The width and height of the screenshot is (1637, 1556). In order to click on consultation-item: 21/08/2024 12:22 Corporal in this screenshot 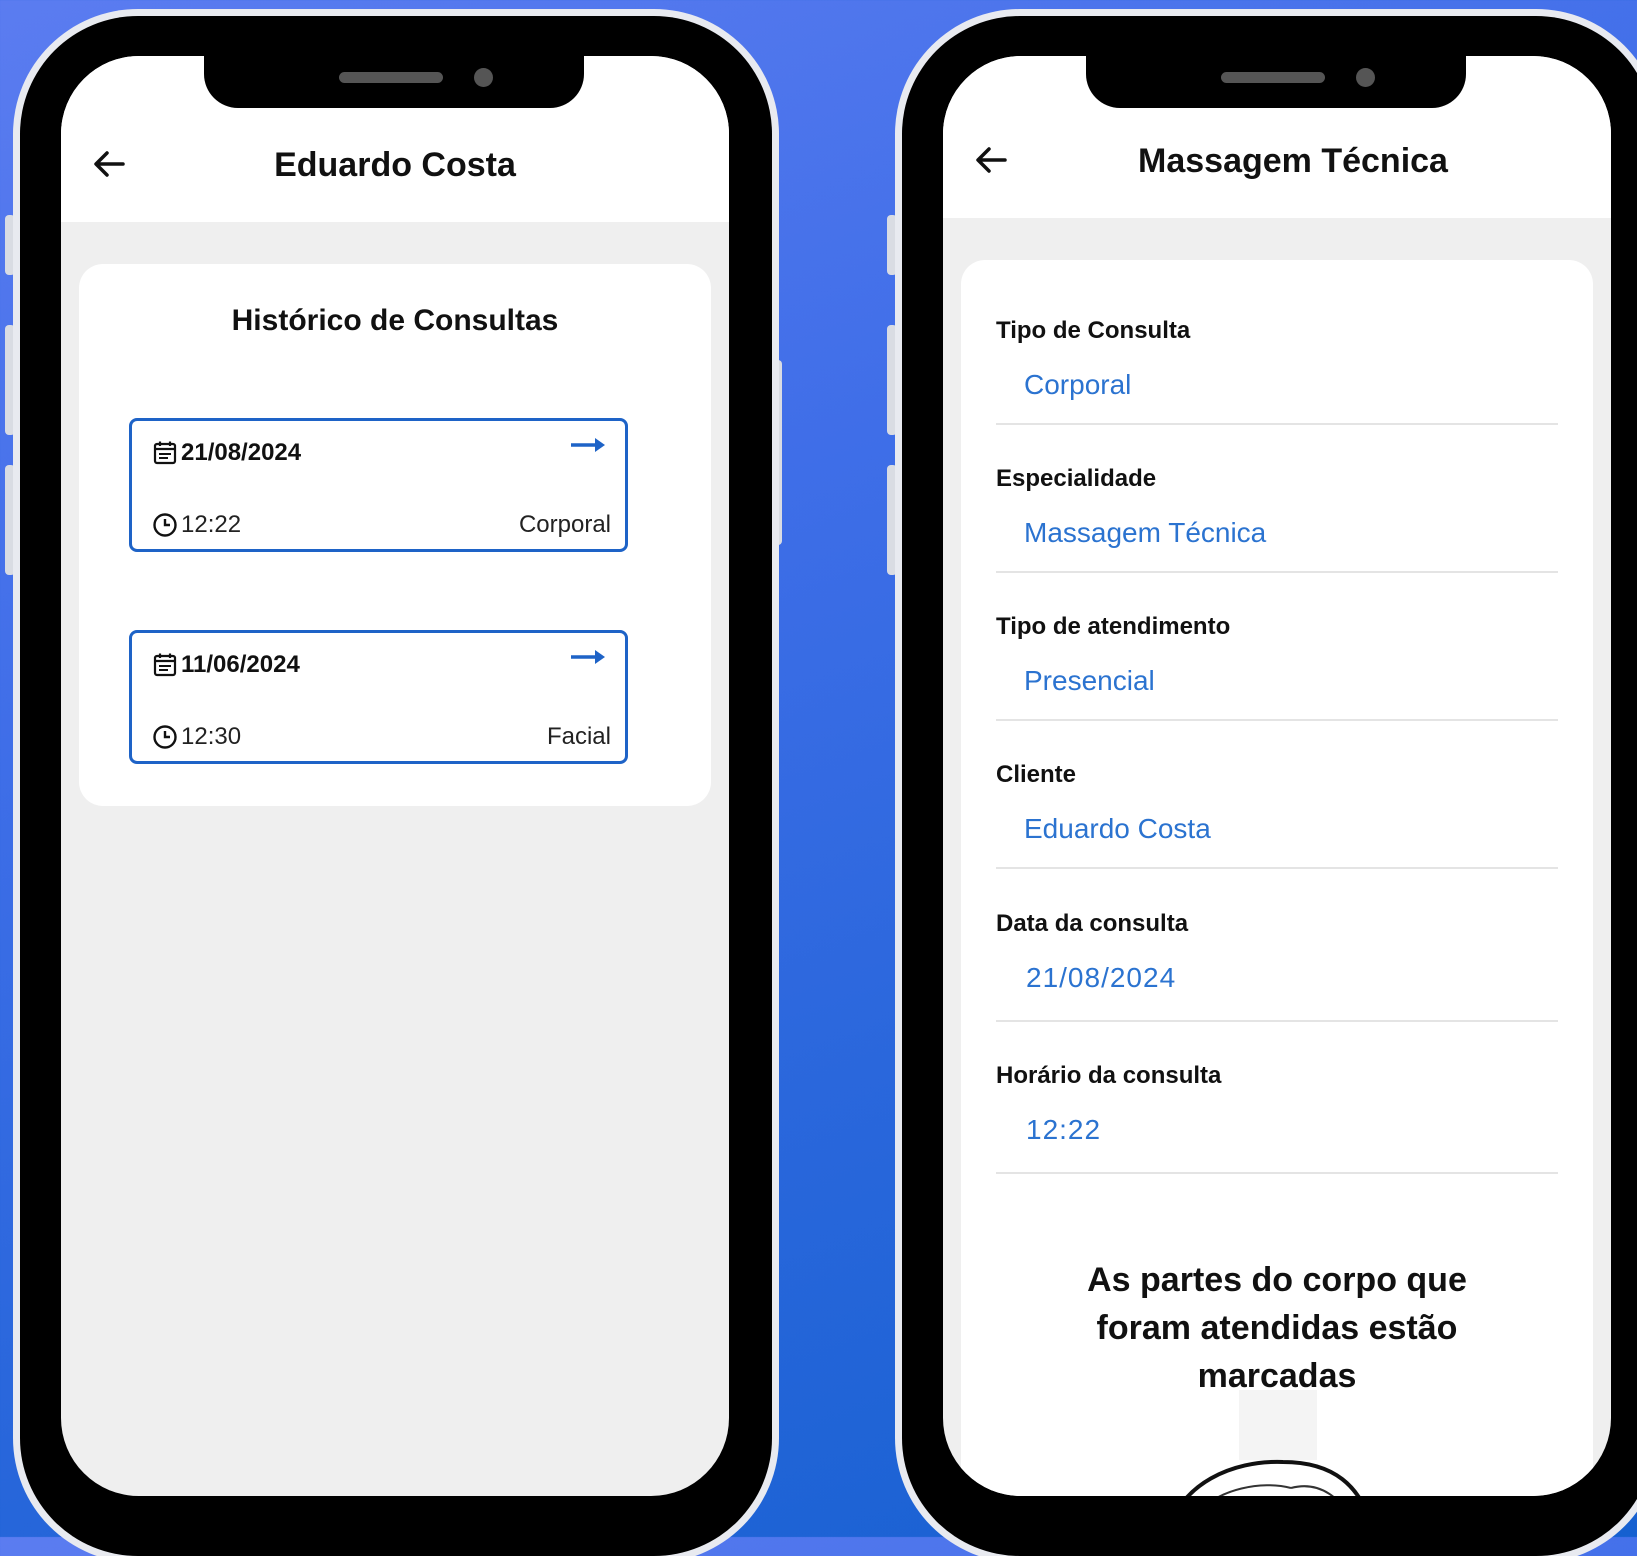, I will do `click(378, 485)`.